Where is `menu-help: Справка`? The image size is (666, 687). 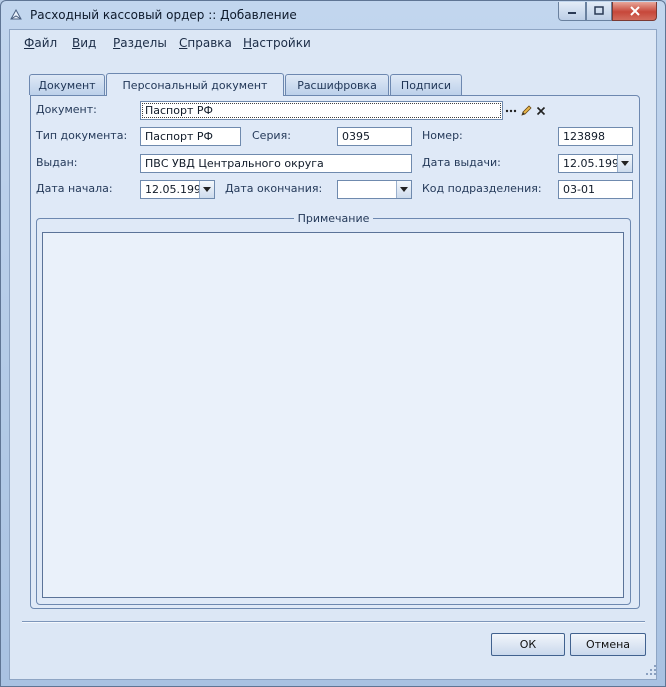
menu-help: Справка is located at coordinates (205, 43).